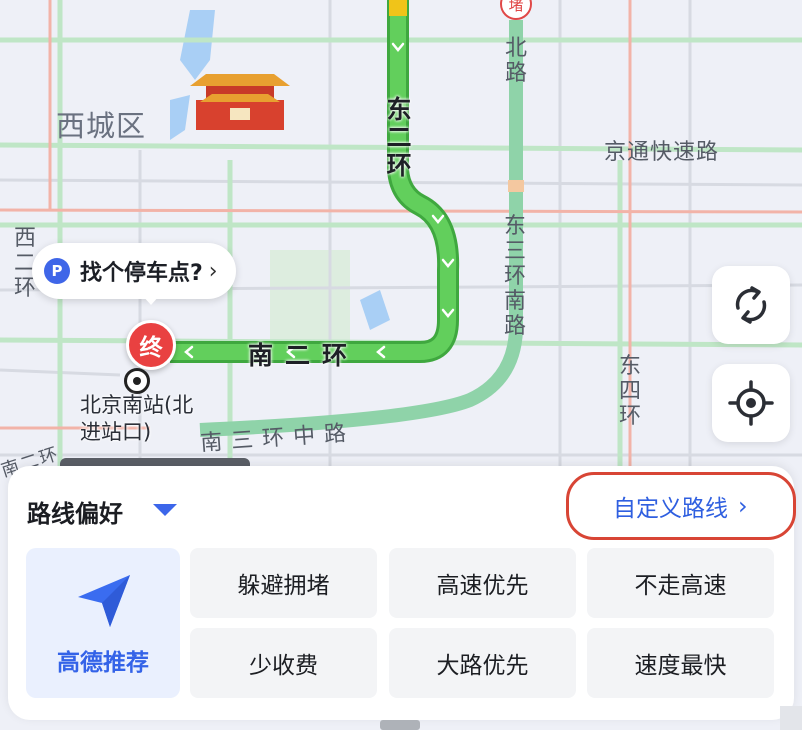  Describe the element at coordinates (151, 300) in the screenshot. I see `parking-bubble-tail` at that location.